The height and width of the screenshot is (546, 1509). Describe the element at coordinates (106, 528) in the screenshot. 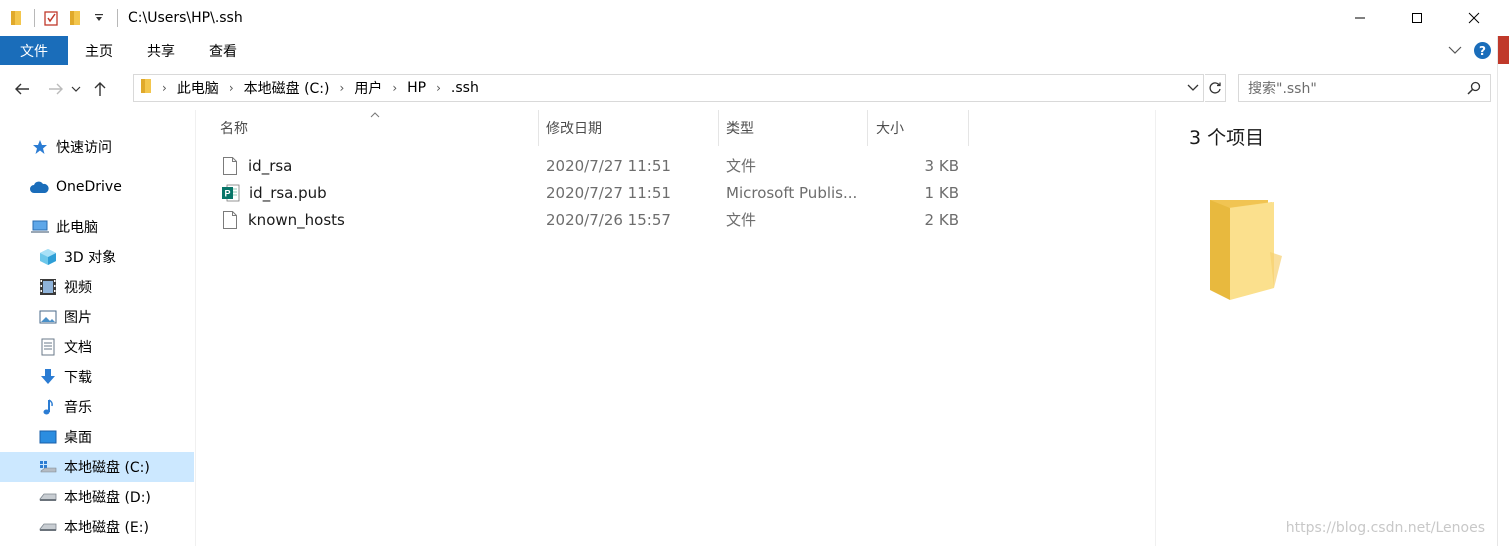

I see `nav-label: 本地磁盘 (E:)` at that location.